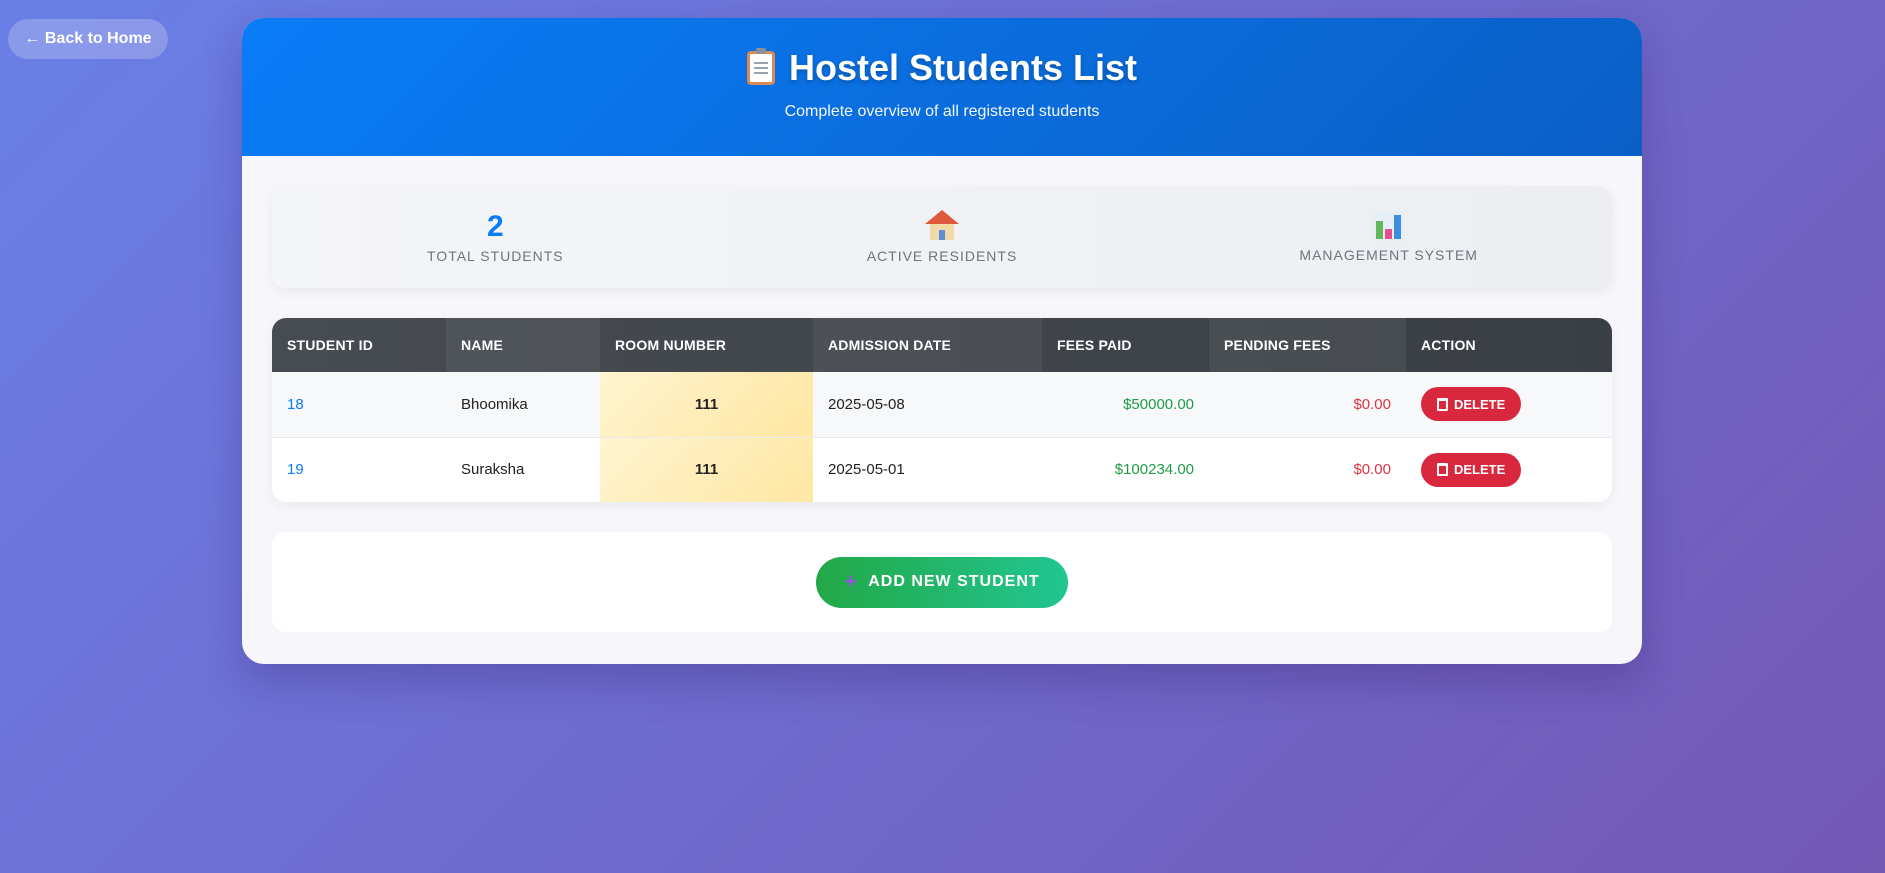  What do you see at coordinates (1388, 226) in the screenshot?
I see `bar-chart-icon` at bounding box center [1388, 226].